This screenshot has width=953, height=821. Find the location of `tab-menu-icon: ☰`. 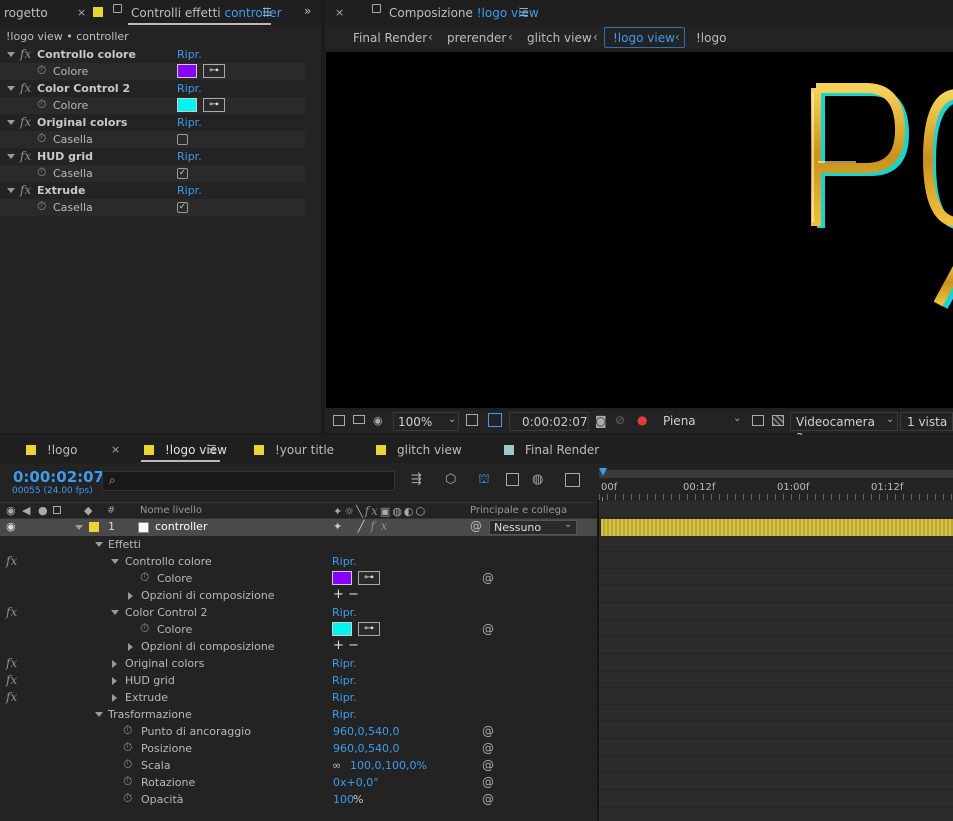

tab-menu-icon: ☰ is located at coordinates (267, 12).